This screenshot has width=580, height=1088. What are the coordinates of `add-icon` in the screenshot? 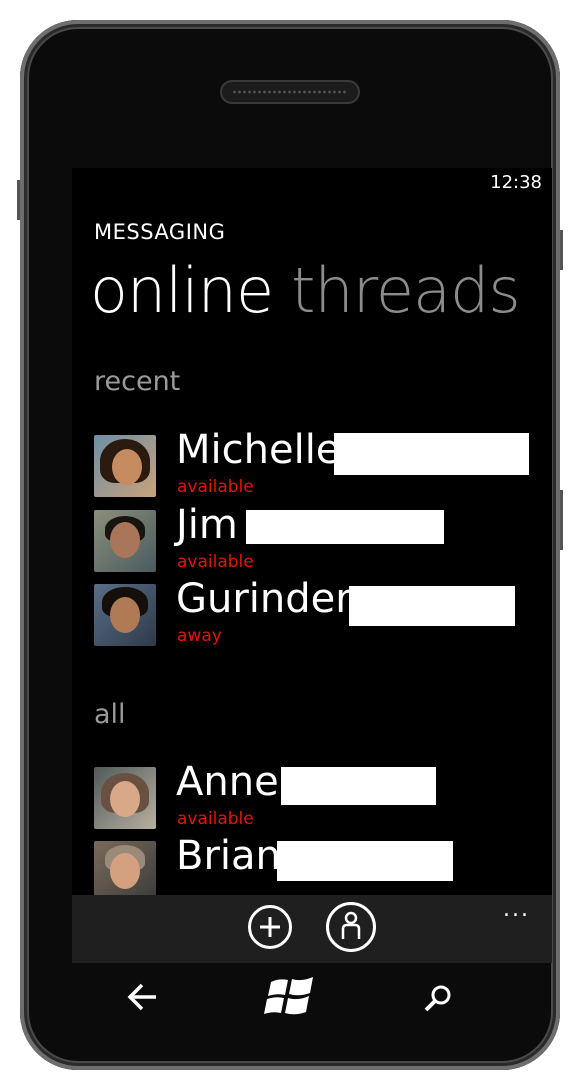 It's located at (270, 927).